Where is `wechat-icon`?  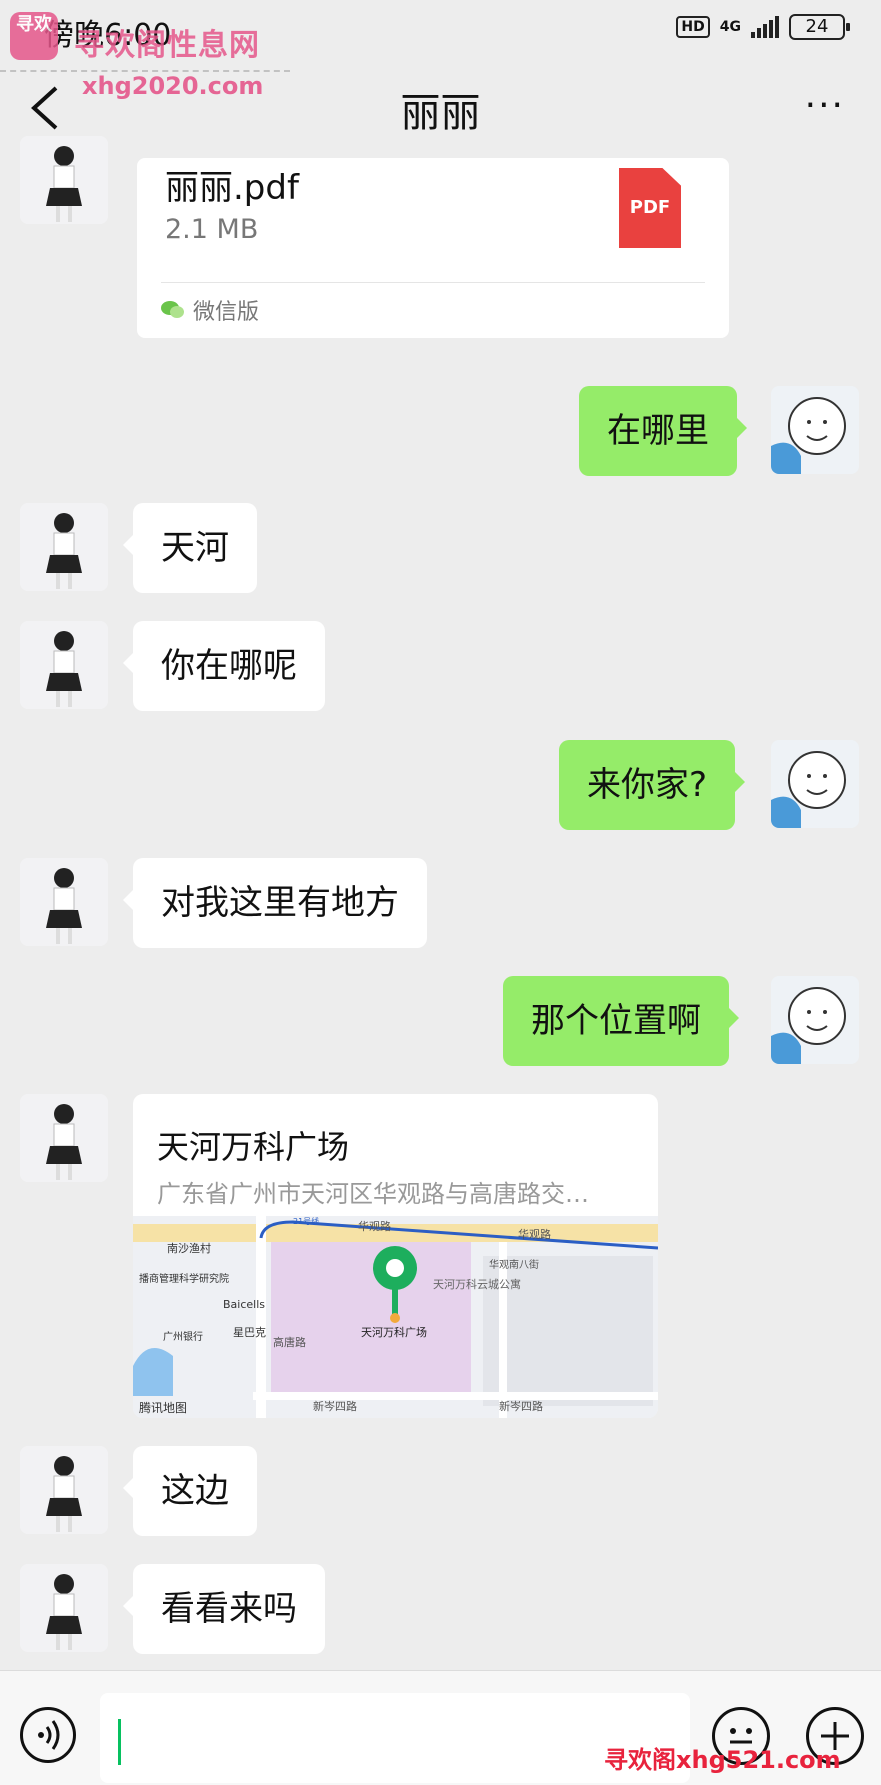
wechat-icon is located at coordinates (172, 309).